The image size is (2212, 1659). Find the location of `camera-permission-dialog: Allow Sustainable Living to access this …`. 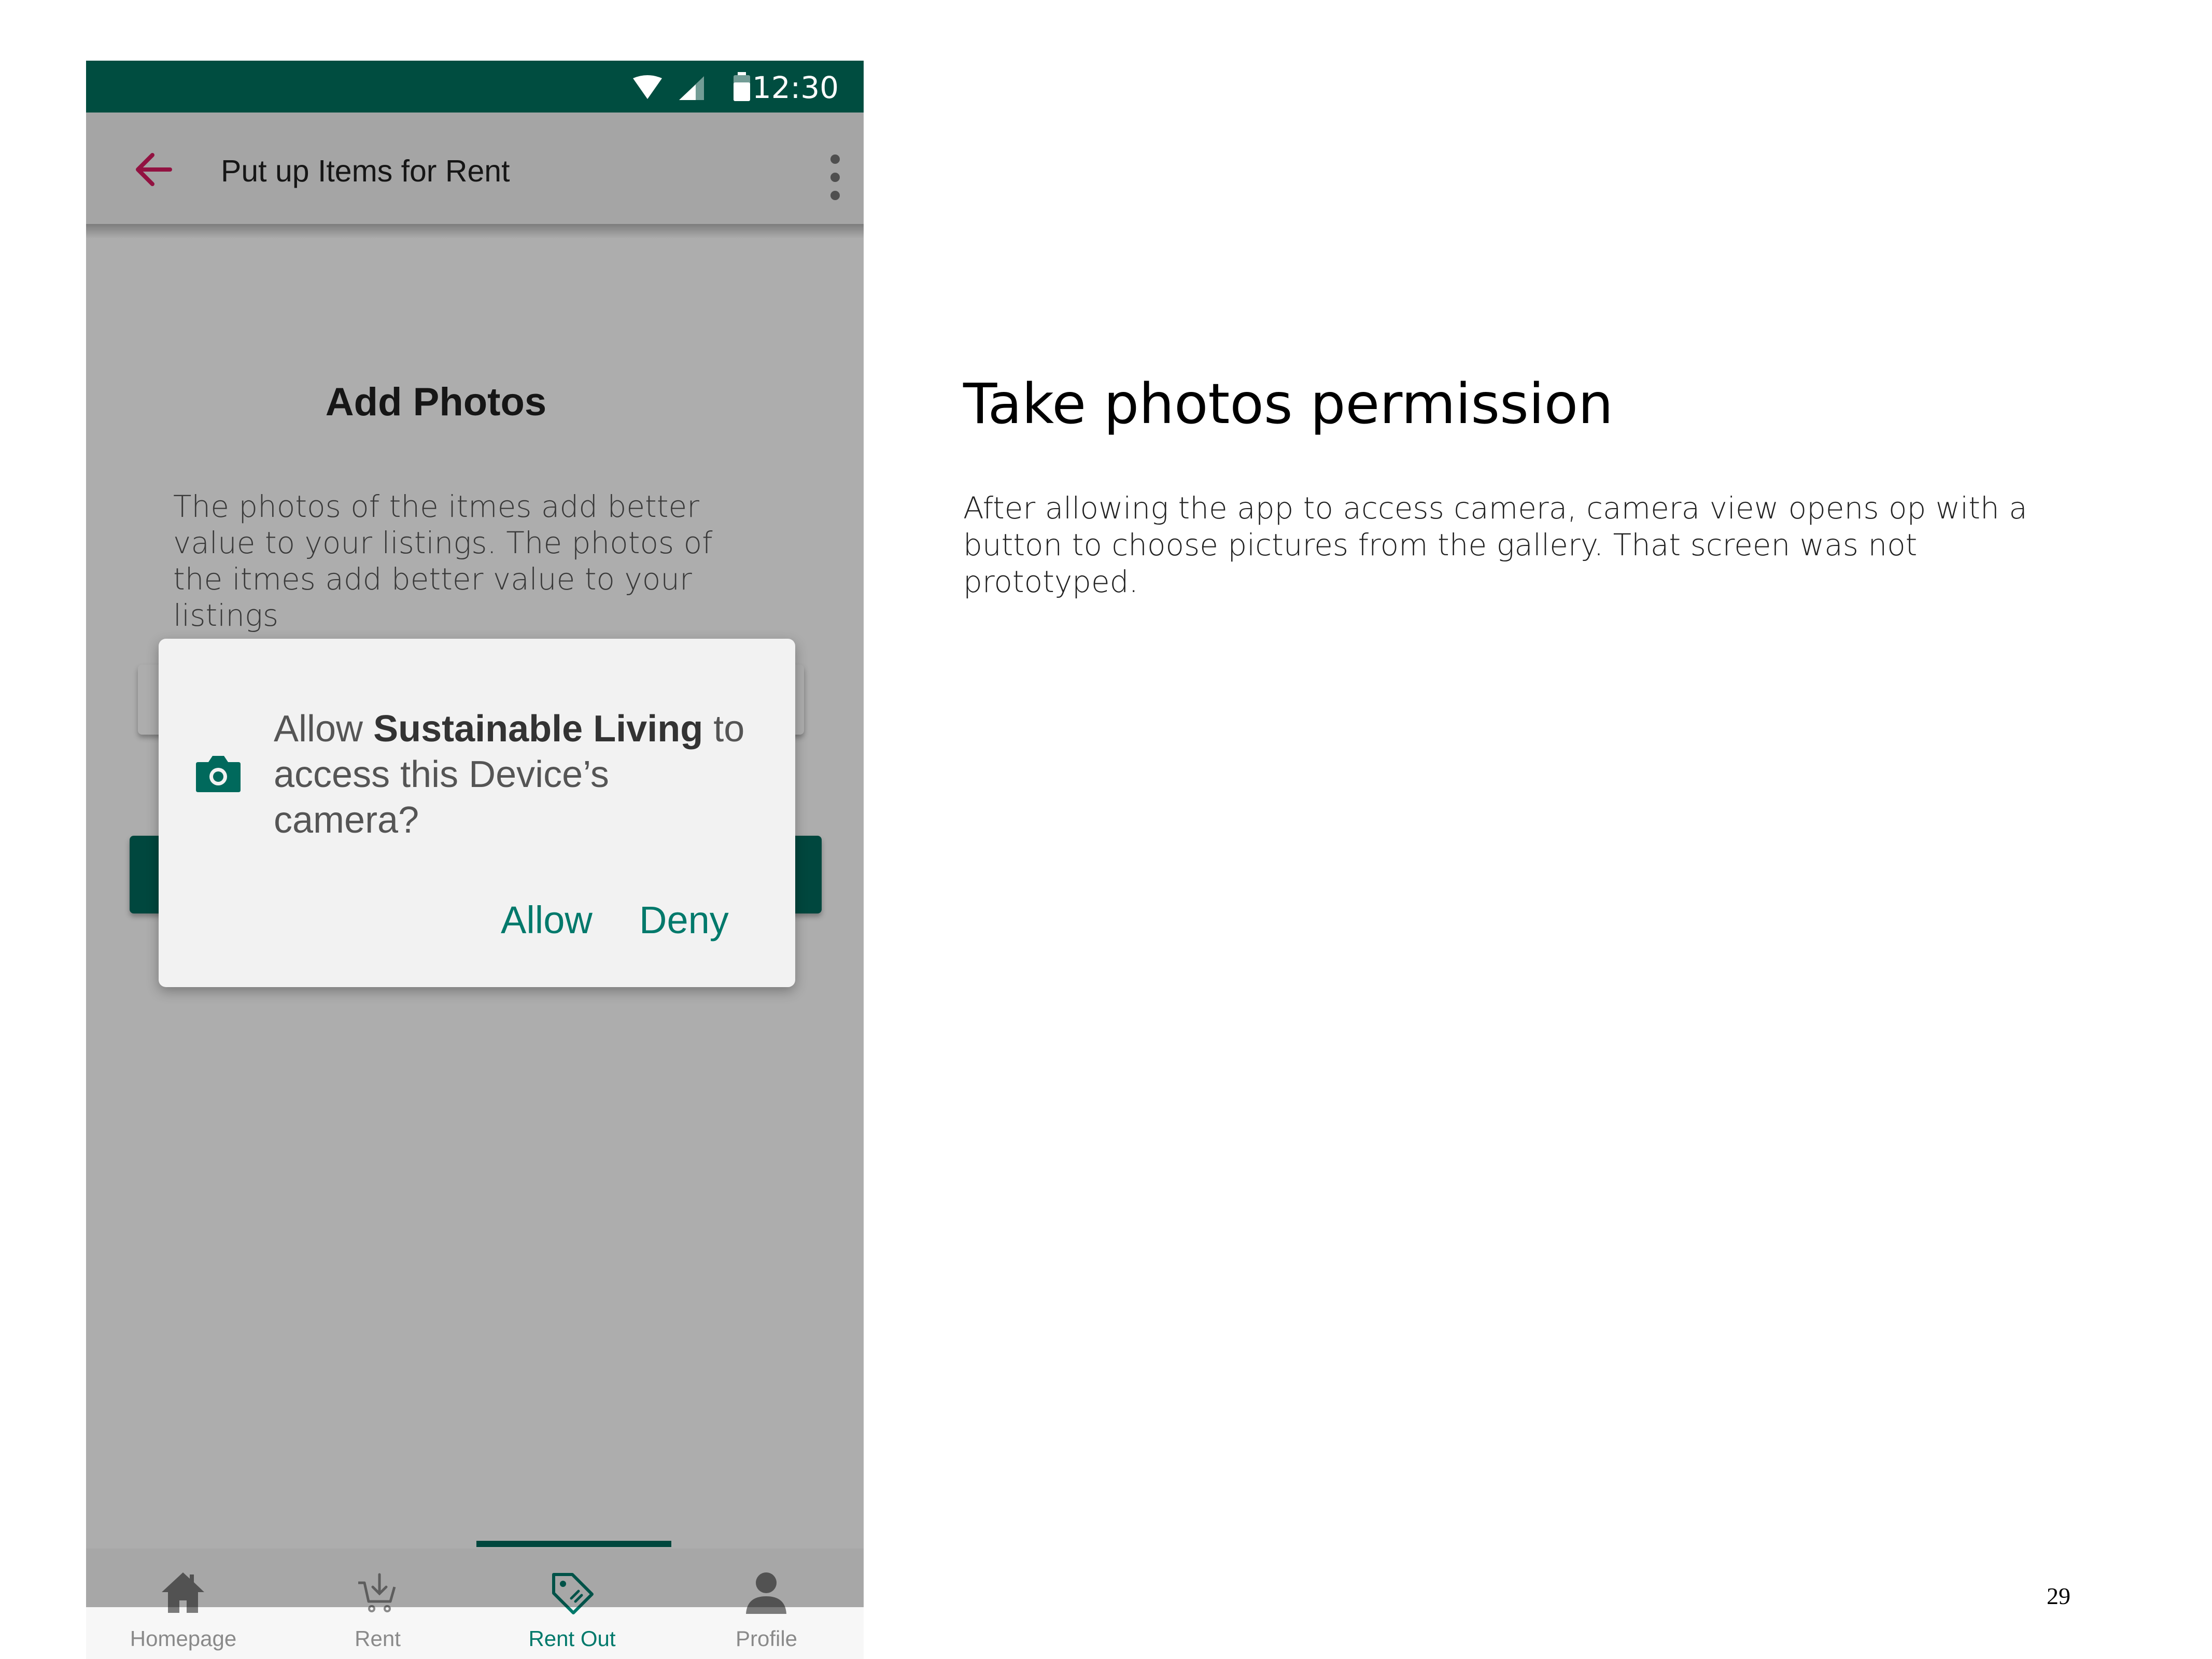

camera-permission-dialog: Allow Sustainable Living to access this … is located at coordinates (477, 813).